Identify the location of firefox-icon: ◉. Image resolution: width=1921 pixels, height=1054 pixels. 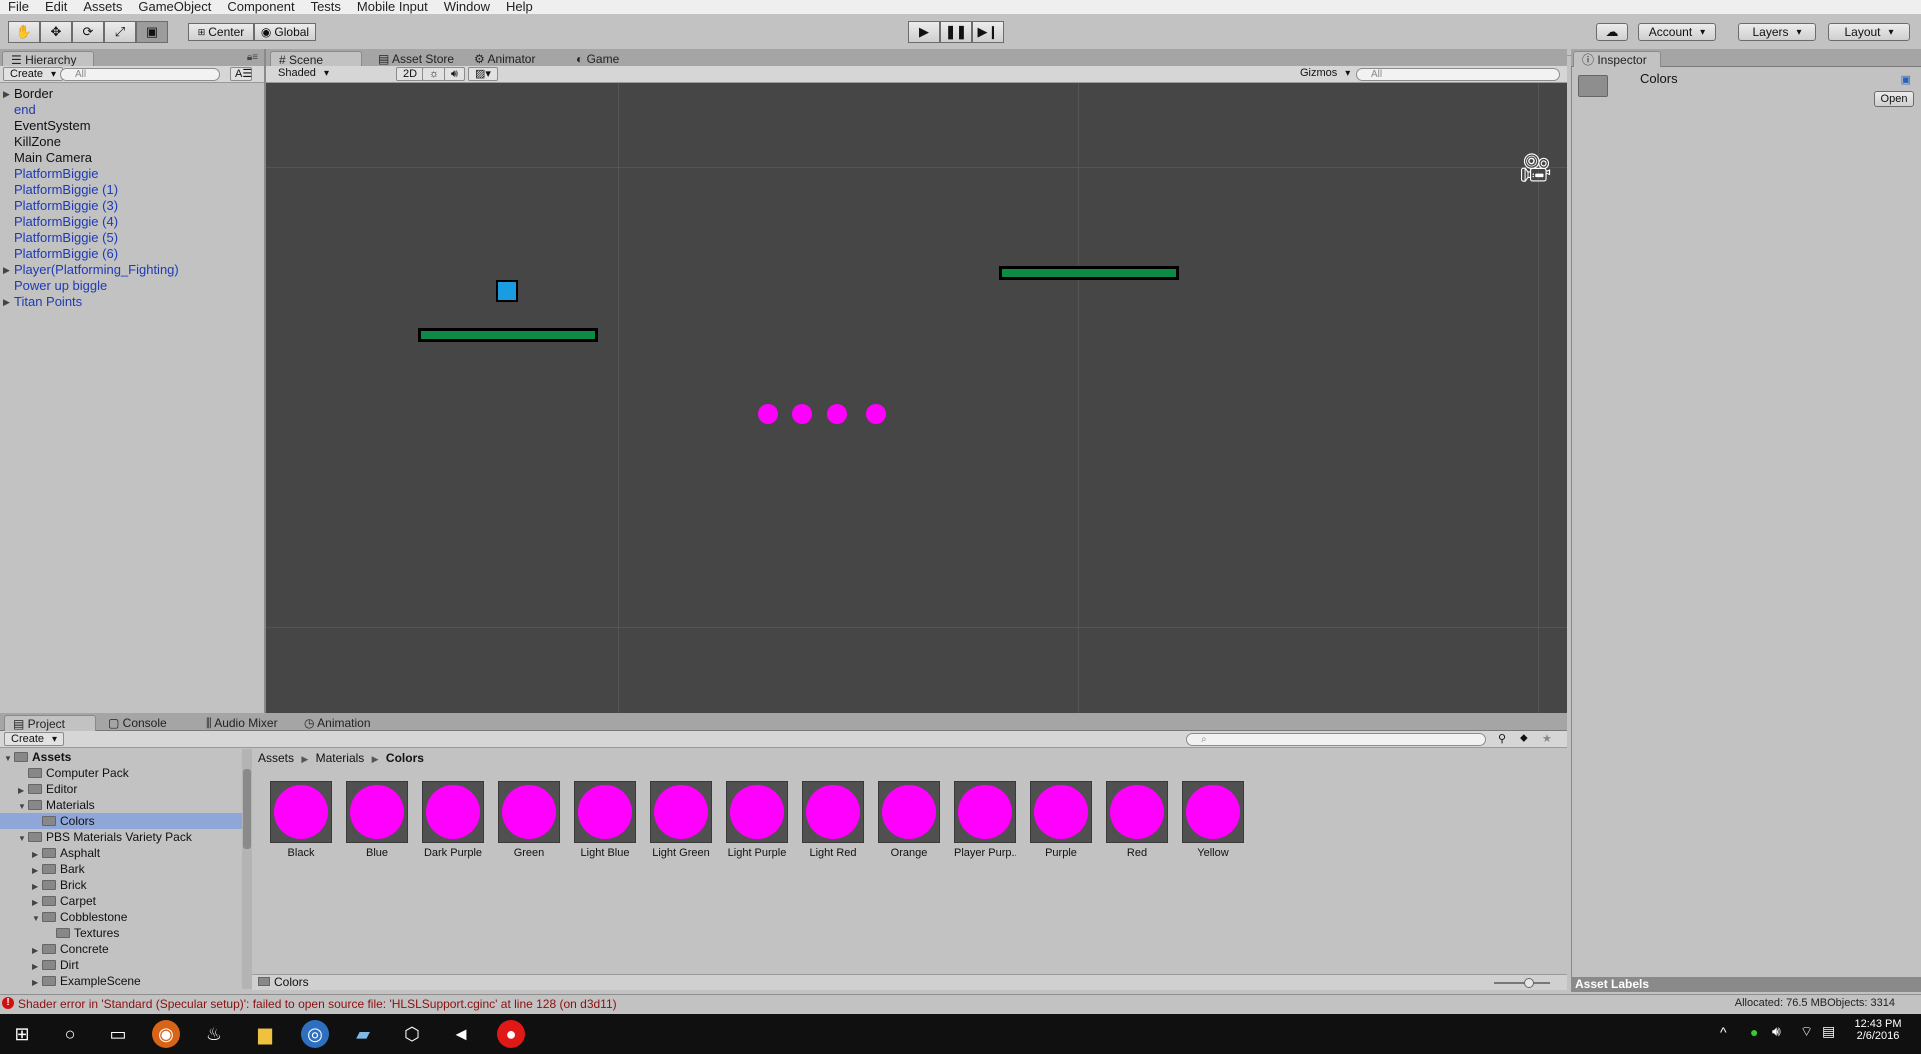
(166, 1034).